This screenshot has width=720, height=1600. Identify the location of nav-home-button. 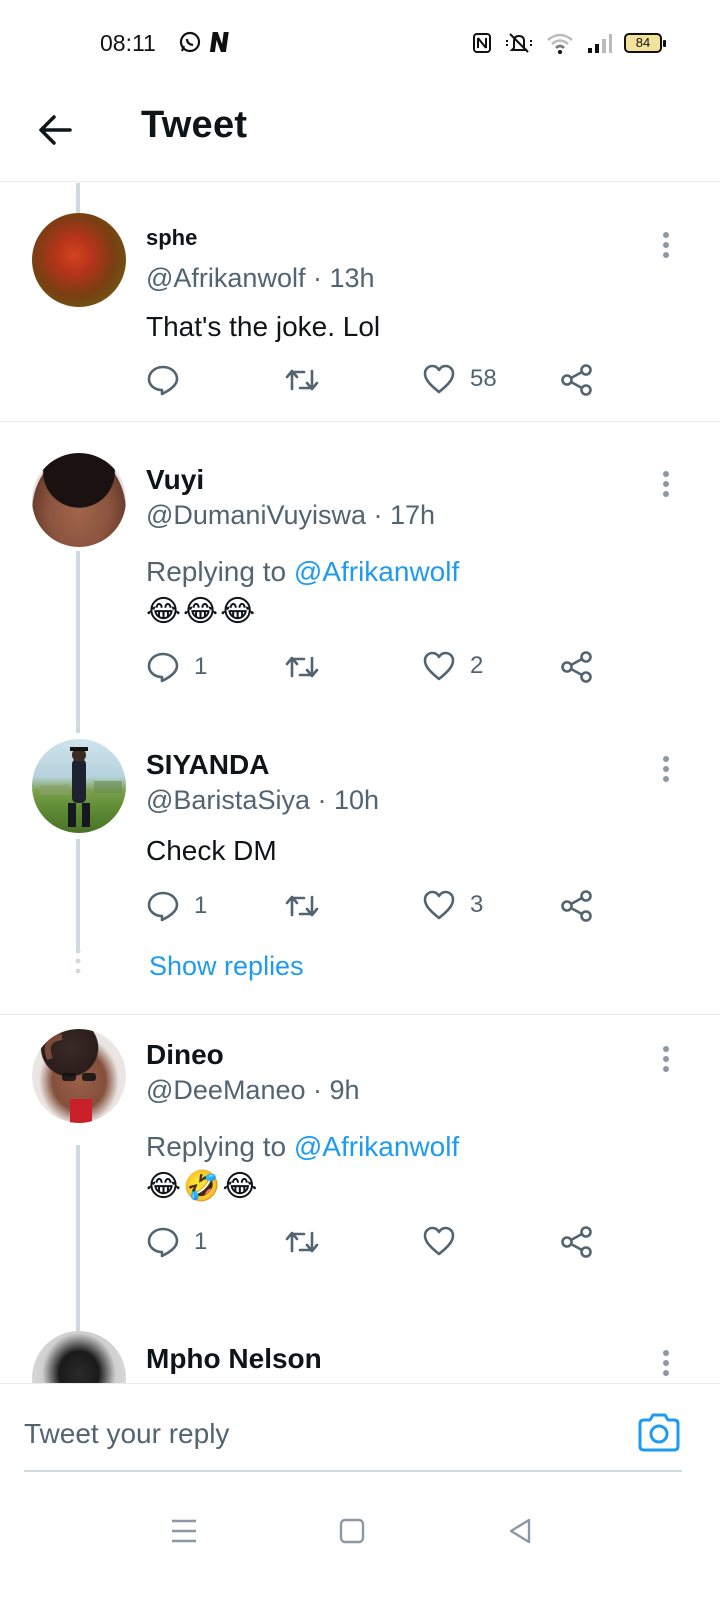
(352, 1531).